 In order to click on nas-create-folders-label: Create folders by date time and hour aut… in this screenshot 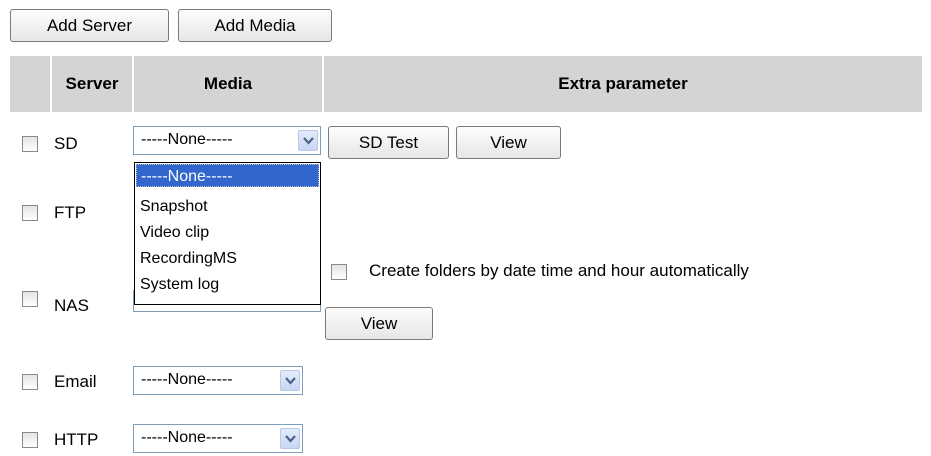, I will do `click(559, 270)`.